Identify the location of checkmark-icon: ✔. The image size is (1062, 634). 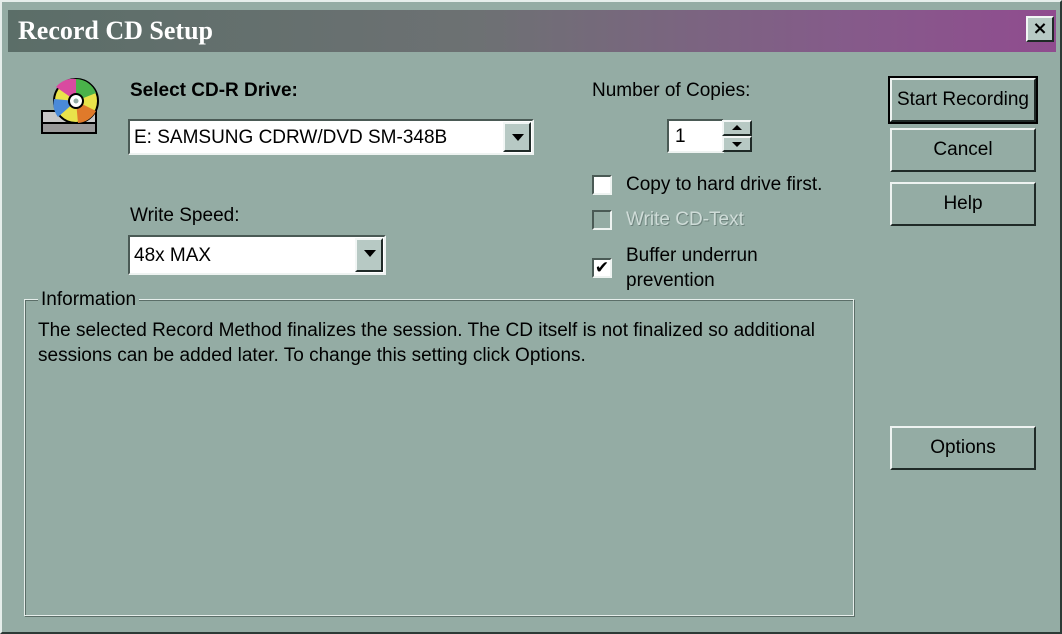
(602, 268).